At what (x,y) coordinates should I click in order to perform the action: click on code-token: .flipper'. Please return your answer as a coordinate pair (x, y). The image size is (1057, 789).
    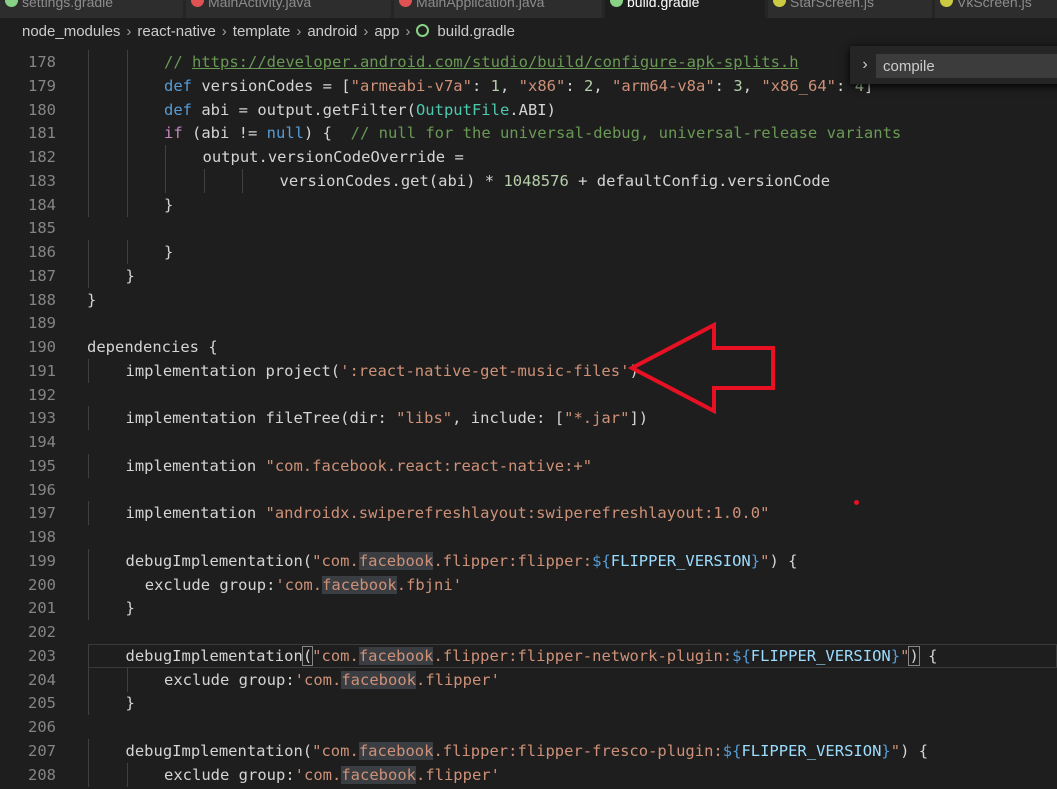
    Looking at the image, I should click on (457, 679).